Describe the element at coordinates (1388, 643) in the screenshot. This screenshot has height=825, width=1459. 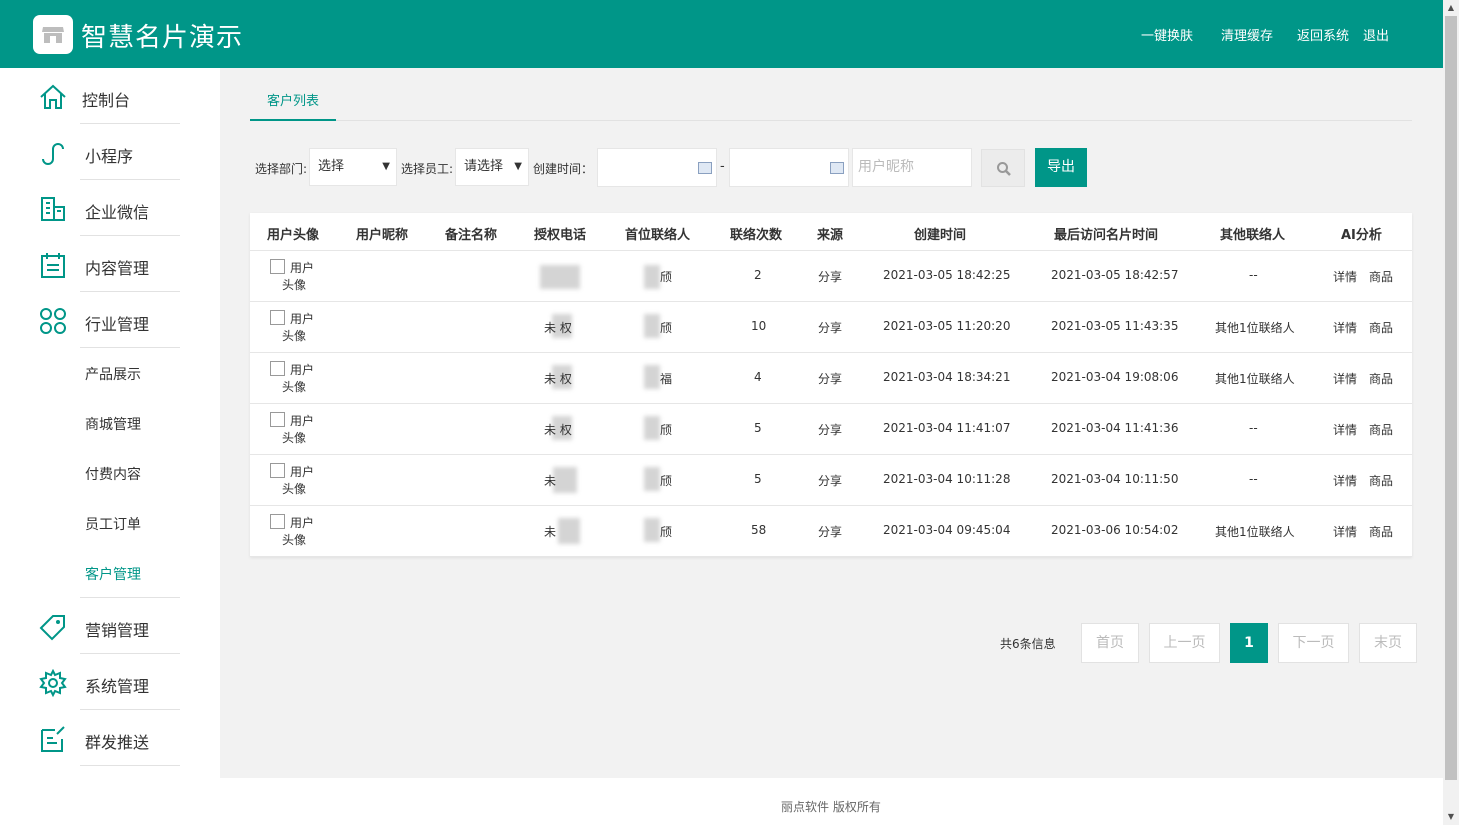
I see `last-page-button: 末页` at that location.